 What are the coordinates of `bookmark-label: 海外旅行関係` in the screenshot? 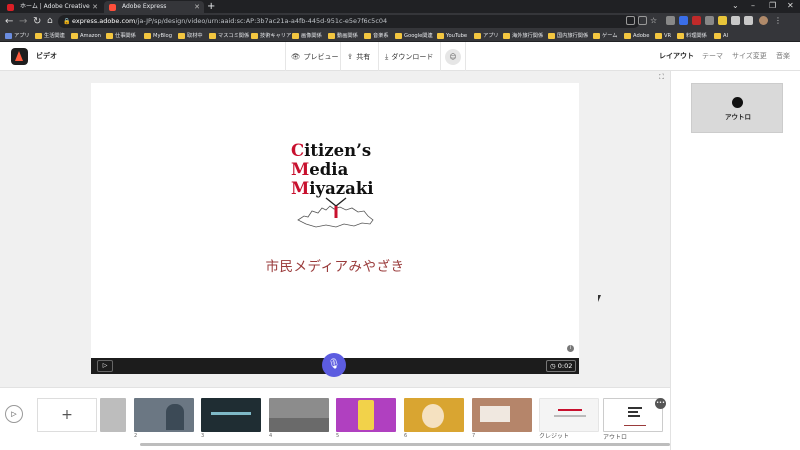 It's located at (528, 36).